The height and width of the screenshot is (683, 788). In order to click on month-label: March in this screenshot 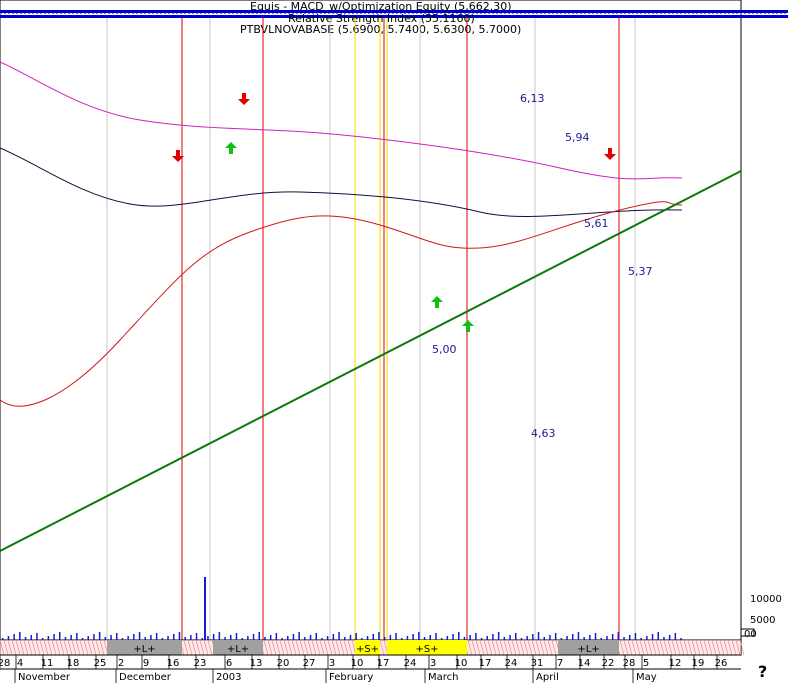, I will do `click(443, 677)`.